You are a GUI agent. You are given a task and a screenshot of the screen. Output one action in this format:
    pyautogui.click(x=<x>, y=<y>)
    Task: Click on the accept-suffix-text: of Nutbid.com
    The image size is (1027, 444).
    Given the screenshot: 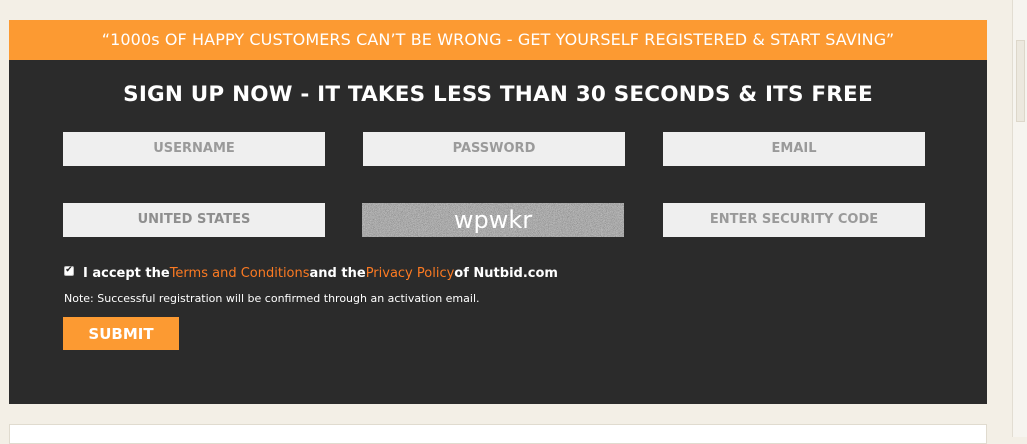 What is the action you would take?
    pyautogui.click(x=506, y=273)
    